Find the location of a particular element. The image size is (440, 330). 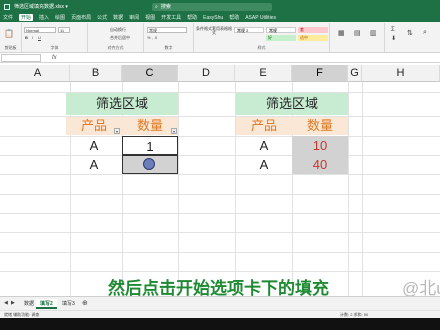

number-format-select: 常规 is located at coordinates (167, 30).